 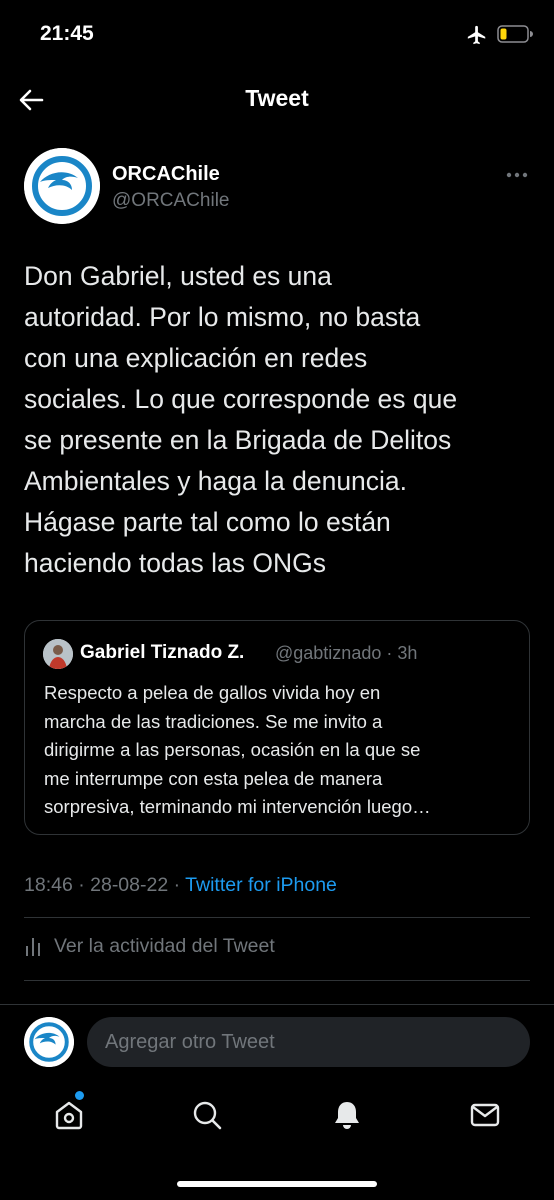 What do you see at coordinates (67, 33) in the screenshot?
I see `status-time: 21:45` at bounding box center [67, 33].